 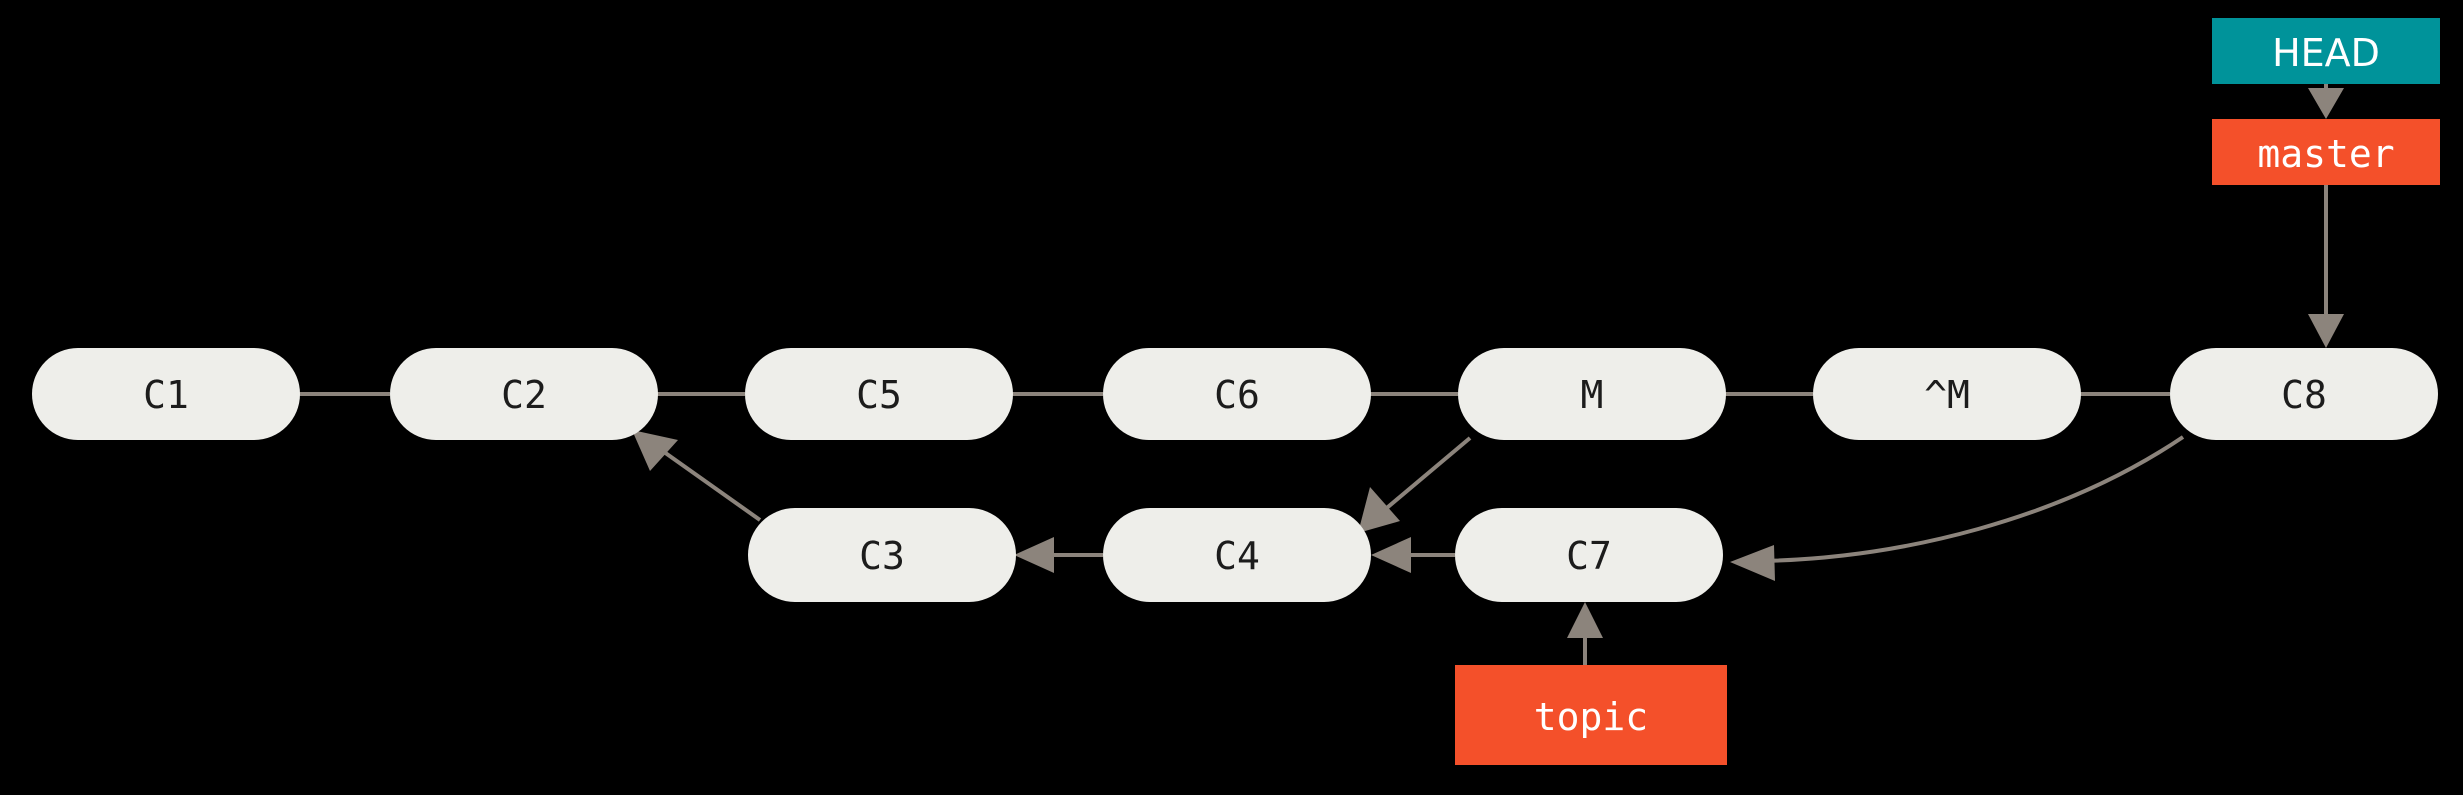 What do you see at coordinates (697, 476) in the screenshot?
I see `edge-c3-to-c2` at bounding box center [697, 476].